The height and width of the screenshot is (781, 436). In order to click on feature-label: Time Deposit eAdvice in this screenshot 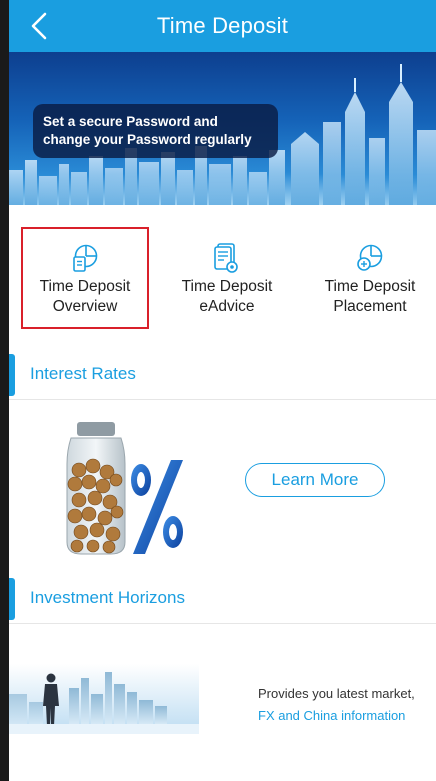, I will do `click(227, 297)`.